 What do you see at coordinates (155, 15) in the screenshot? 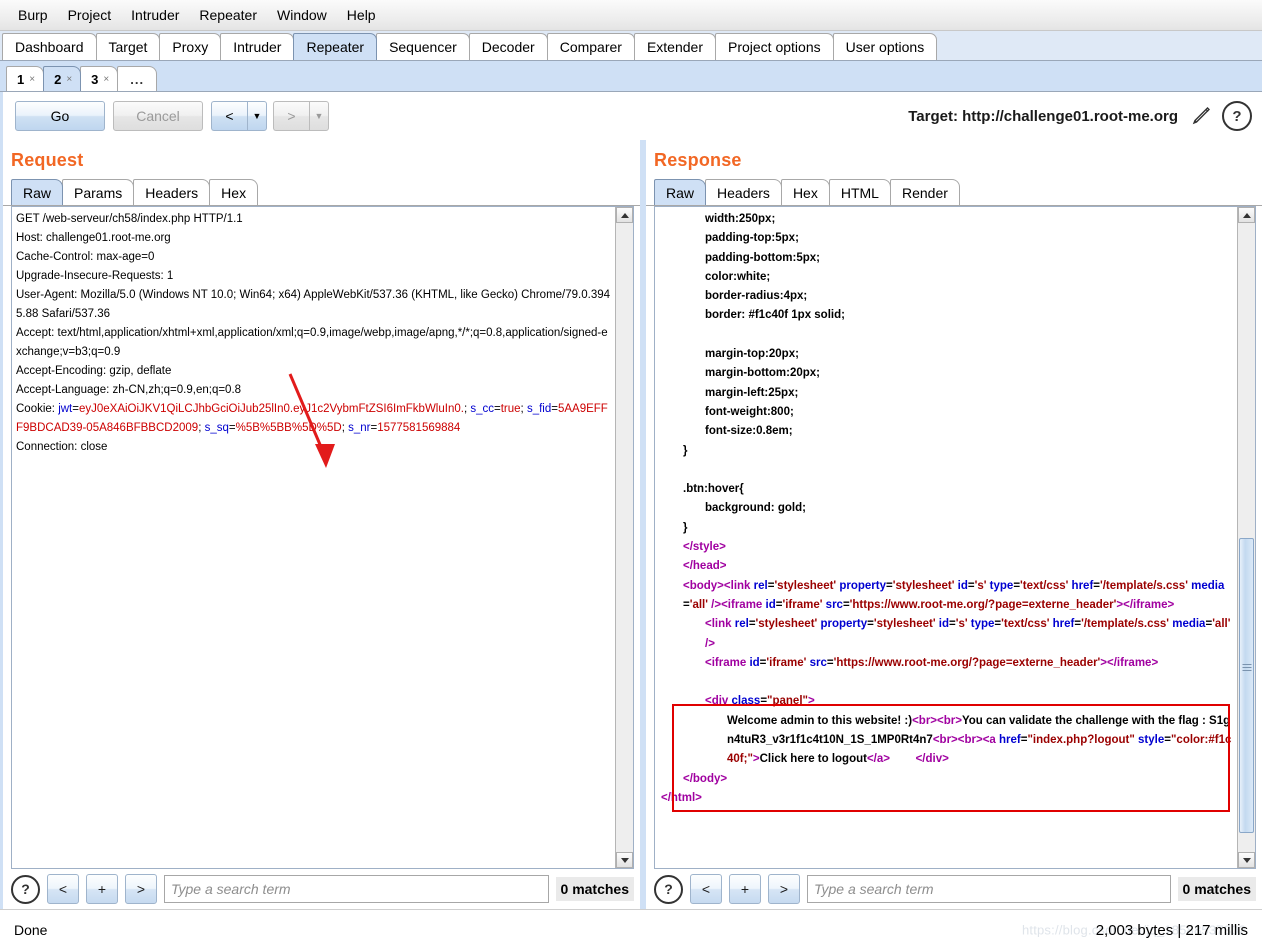
I see `menu-item-intruder: Intruder` at bounding box center [155, 15].